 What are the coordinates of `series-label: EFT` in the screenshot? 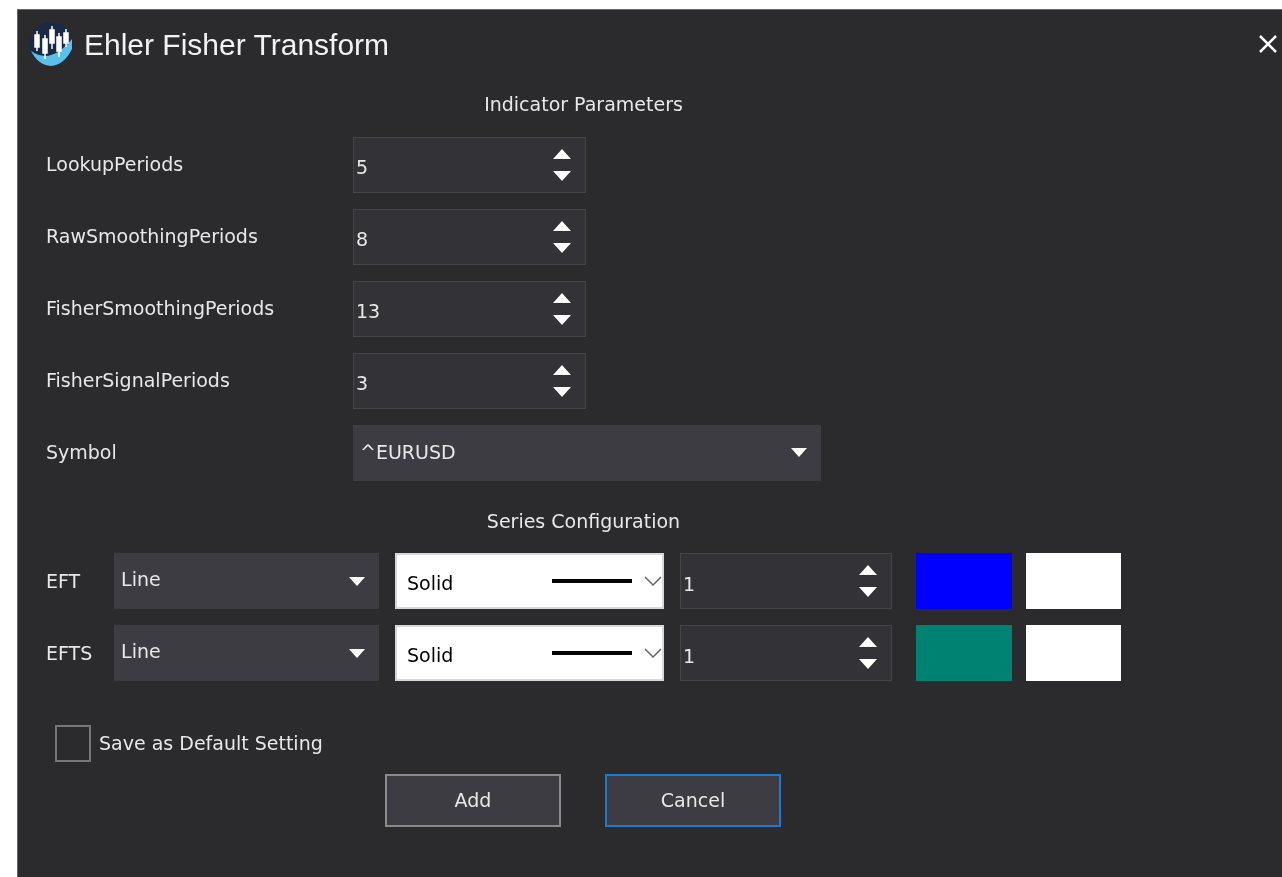 It's located at (64, 581).